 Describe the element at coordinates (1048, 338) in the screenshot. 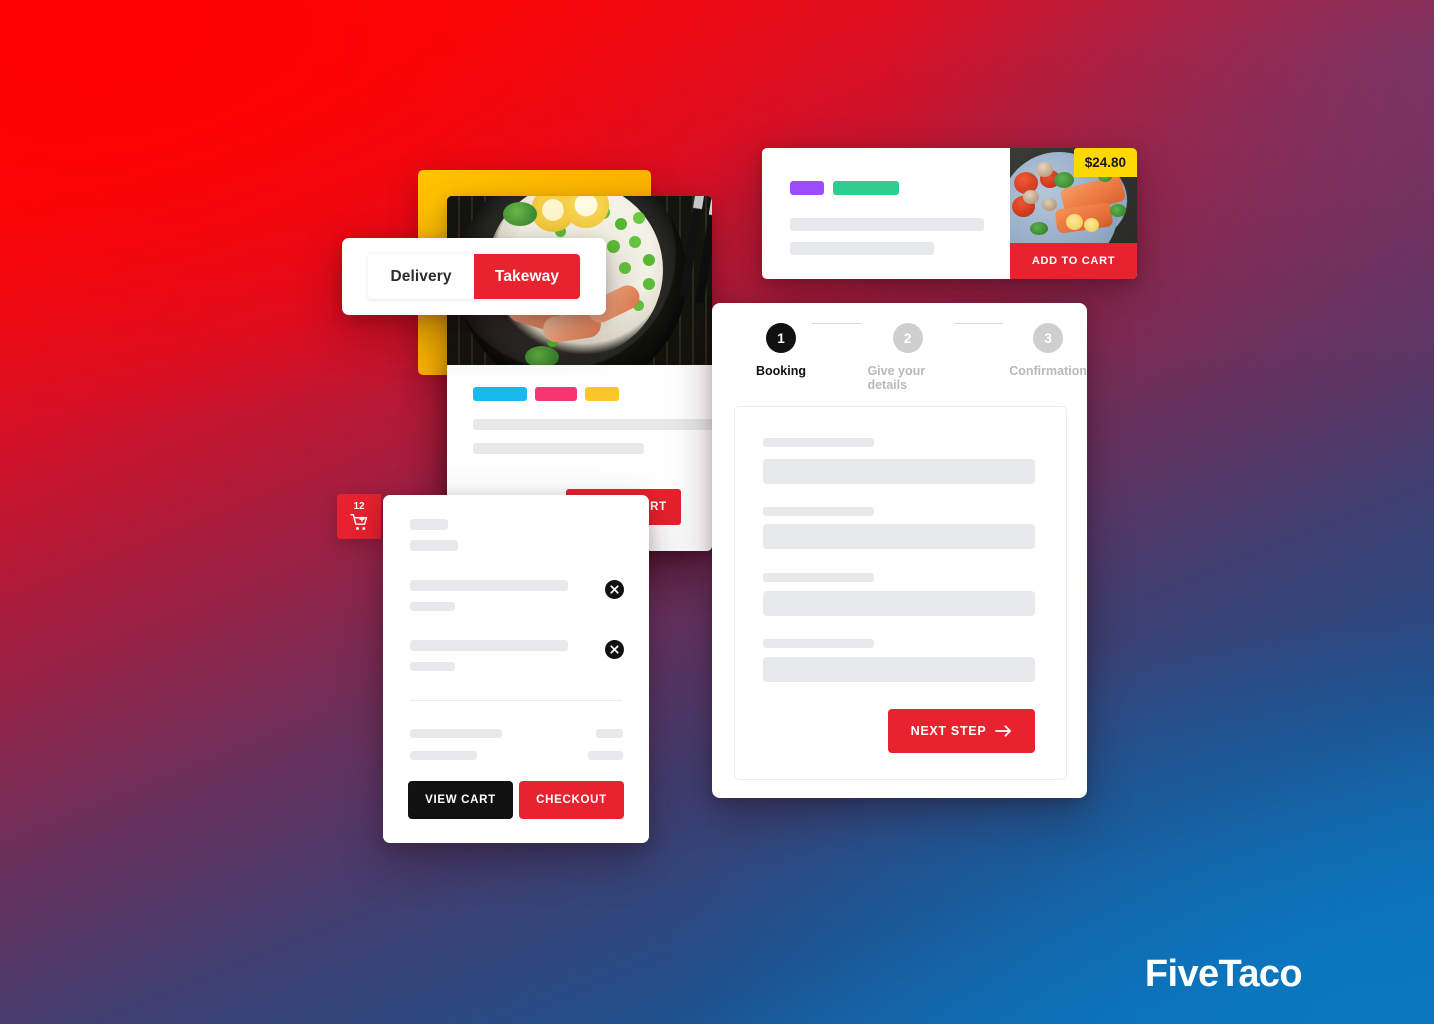

I see `step-3-number: 3` at that location.